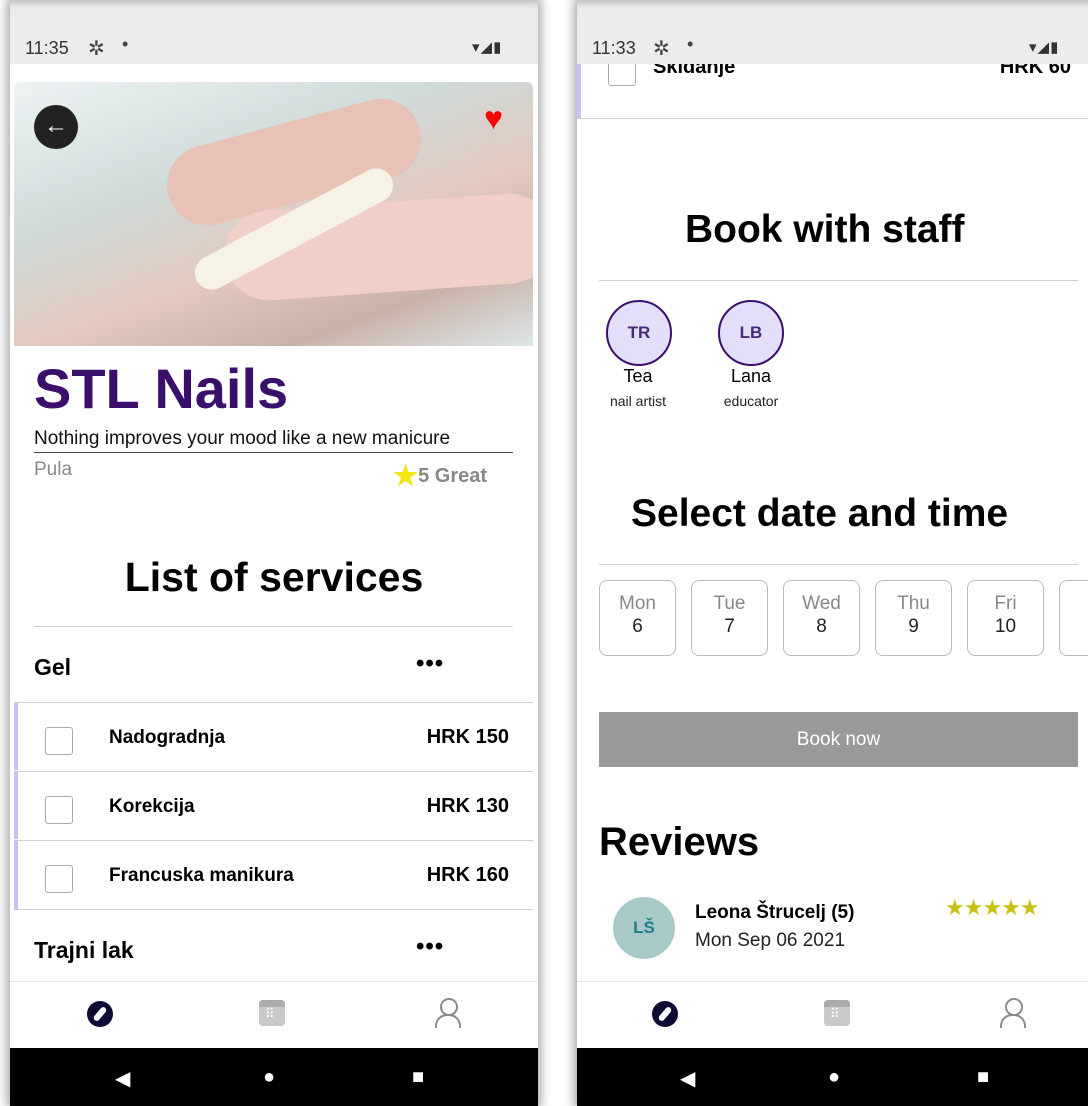 This screenshot has height=1106, width=1088. I want to click on staff-role: nail artist, so click(638, 401).